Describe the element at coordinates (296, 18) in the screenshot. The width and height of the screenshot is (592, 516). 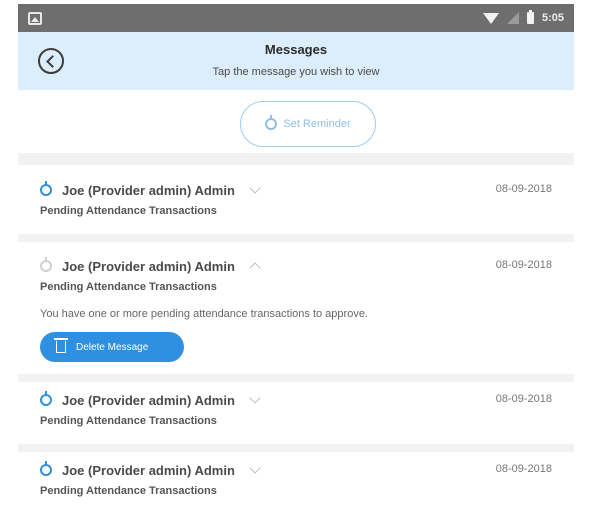
I see `status-bar: 5:05` at that location.